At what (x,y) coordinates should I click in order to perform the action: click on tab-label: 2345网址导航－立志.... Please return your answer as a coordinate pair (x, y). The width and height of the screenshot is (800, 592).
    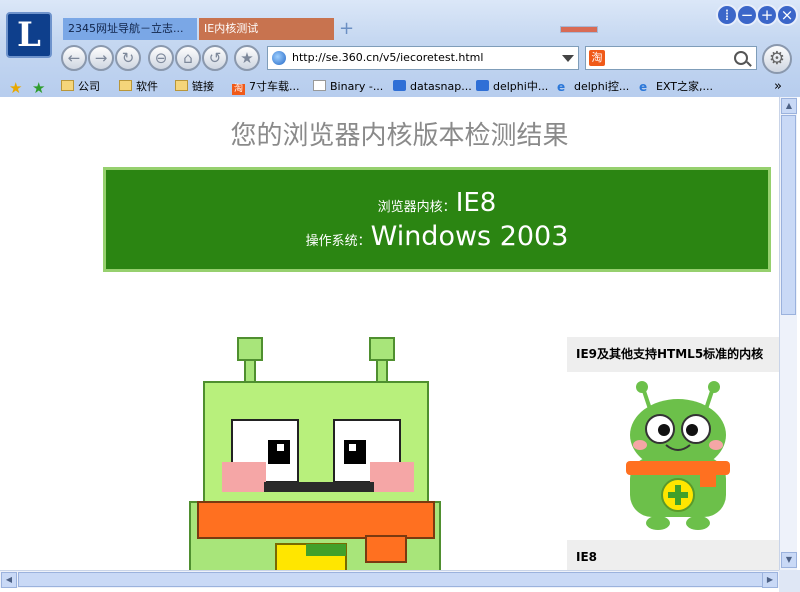
    Looking at the image, I should click on (126, 28).